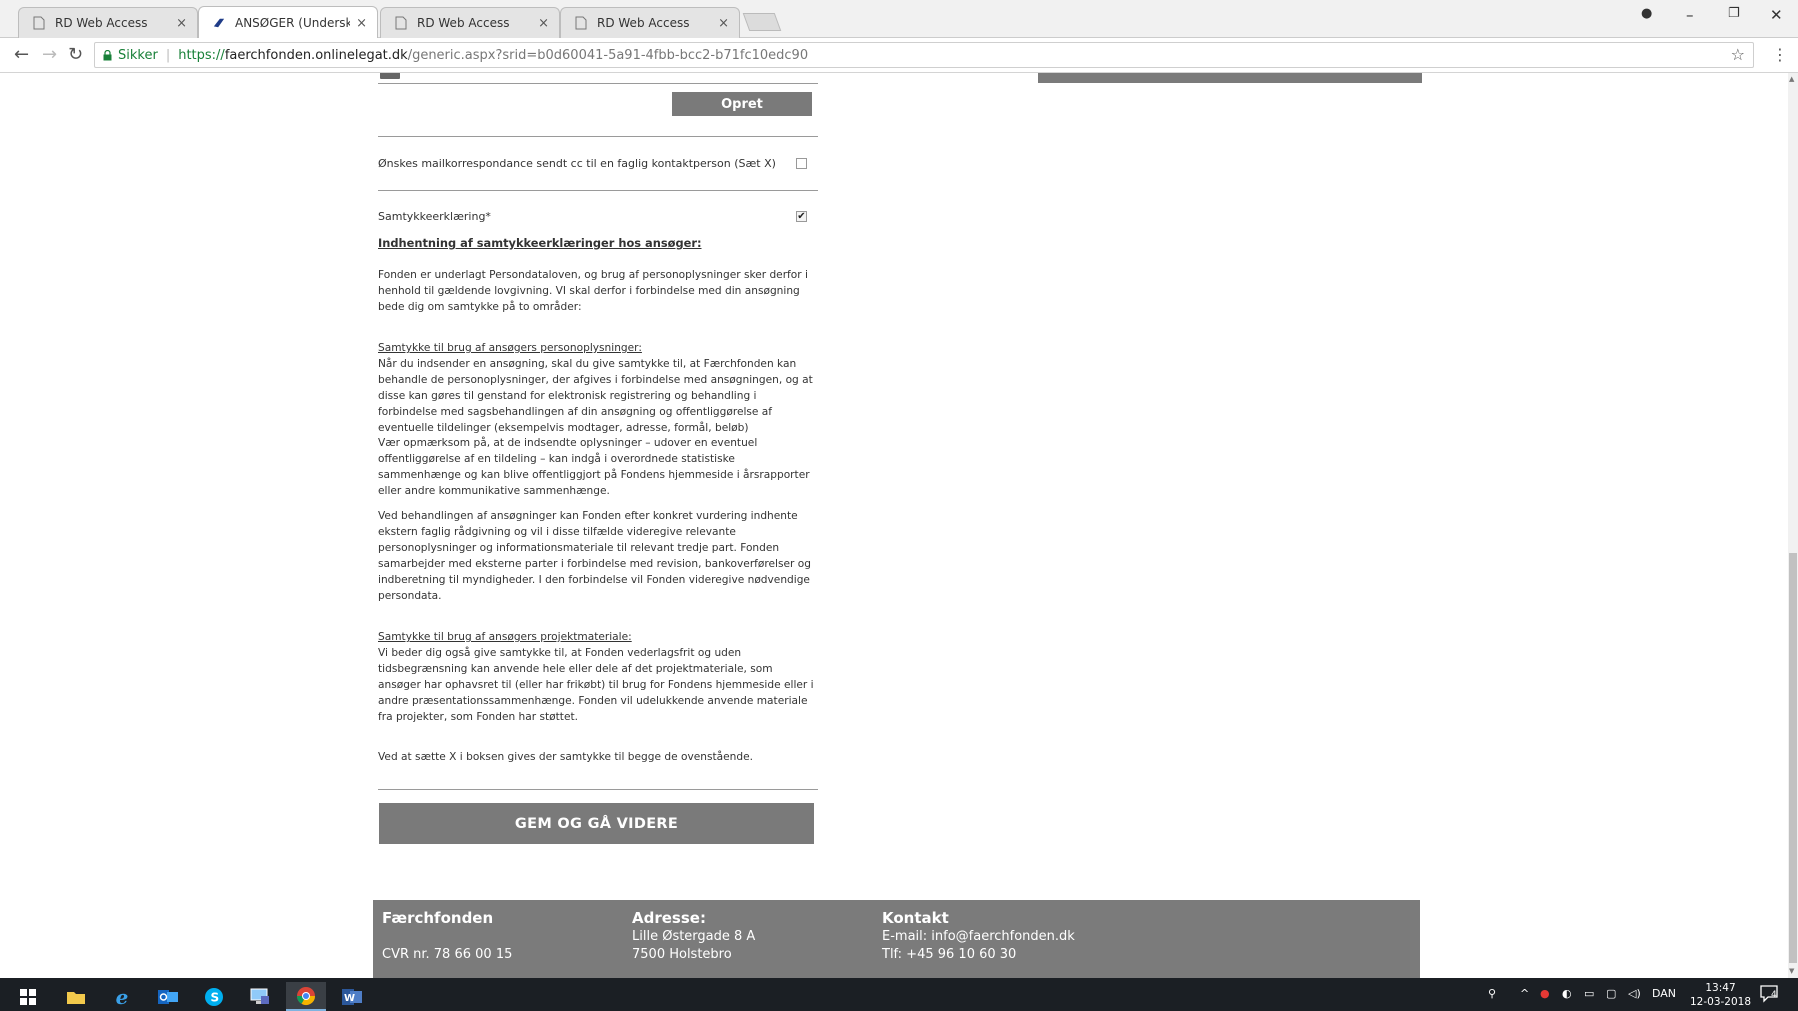 This screenshot has width=1798, height=1011. Describe the element at coordinates (669, 918) in the screenshot. I see `footer-address-heading: Adresse:` at that location.